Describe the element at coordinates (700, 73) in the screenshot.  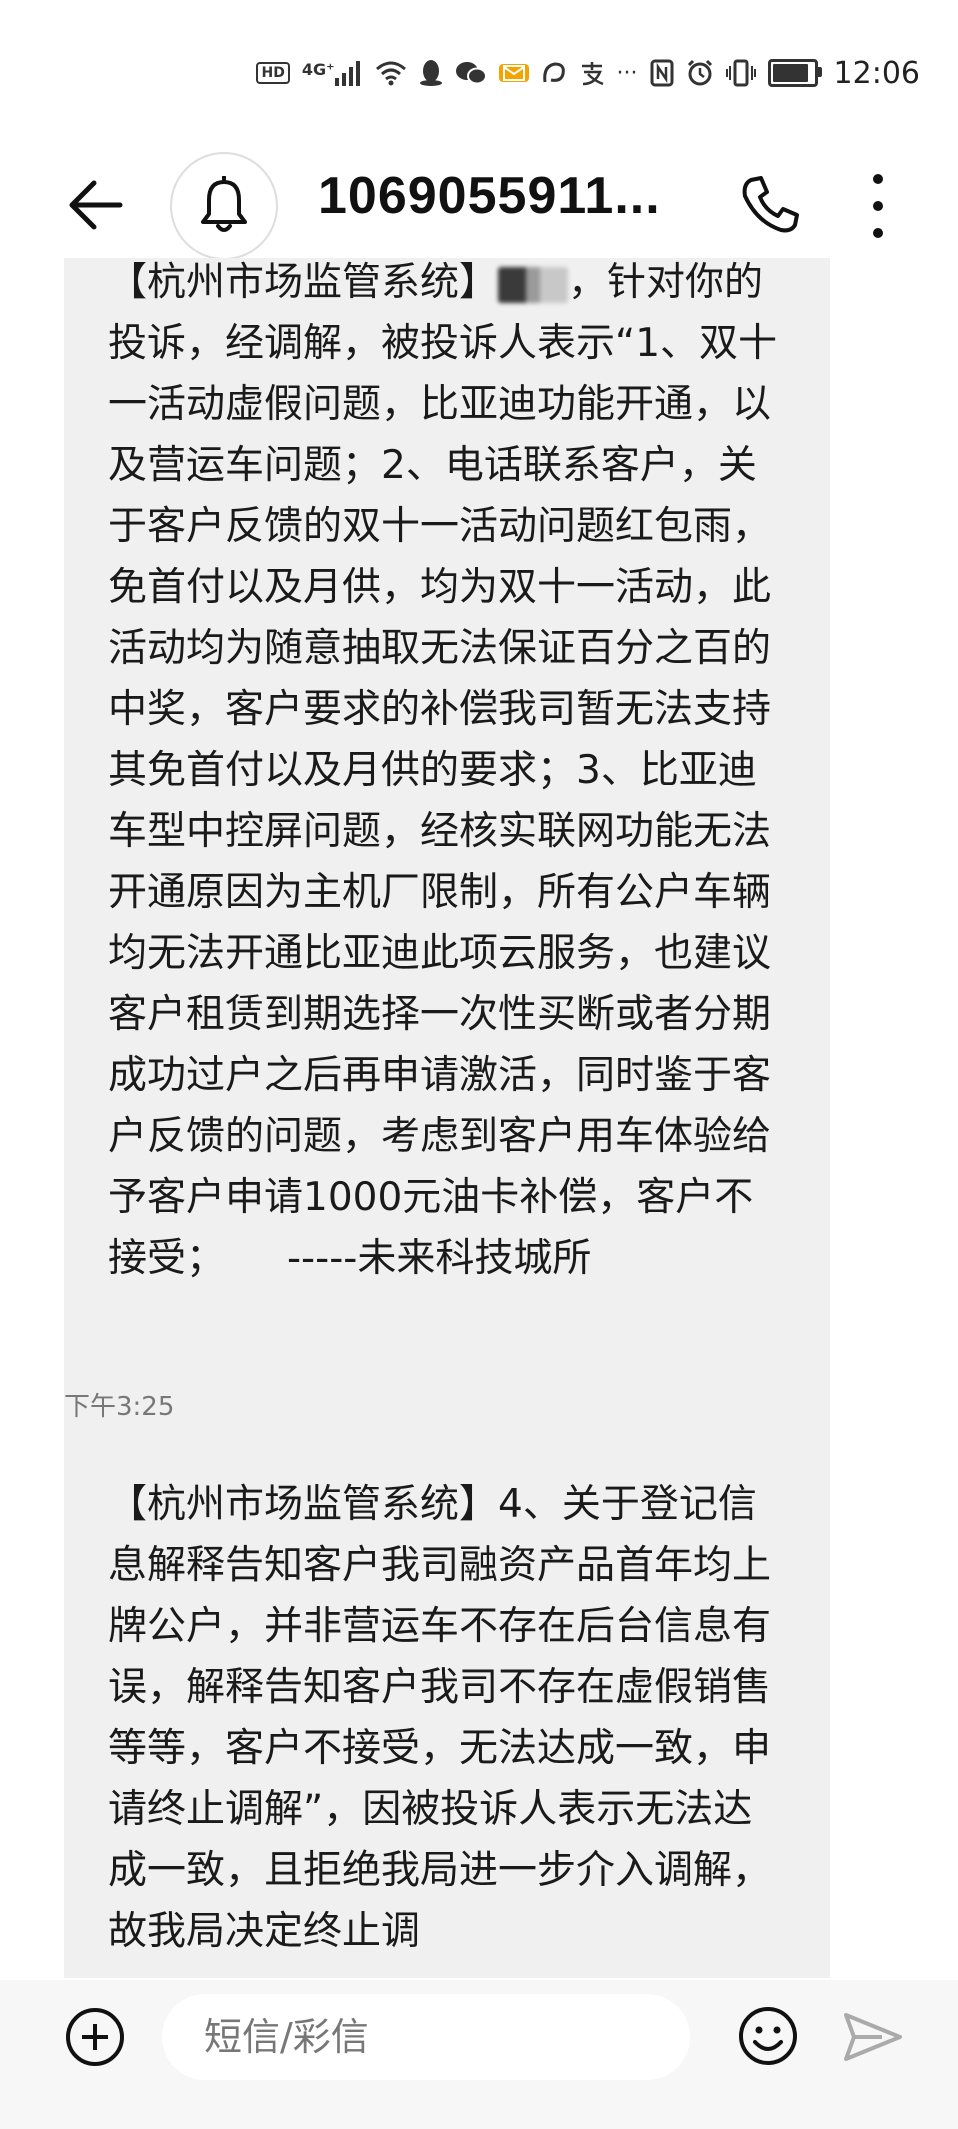
I see `alarm-icon` at that location.